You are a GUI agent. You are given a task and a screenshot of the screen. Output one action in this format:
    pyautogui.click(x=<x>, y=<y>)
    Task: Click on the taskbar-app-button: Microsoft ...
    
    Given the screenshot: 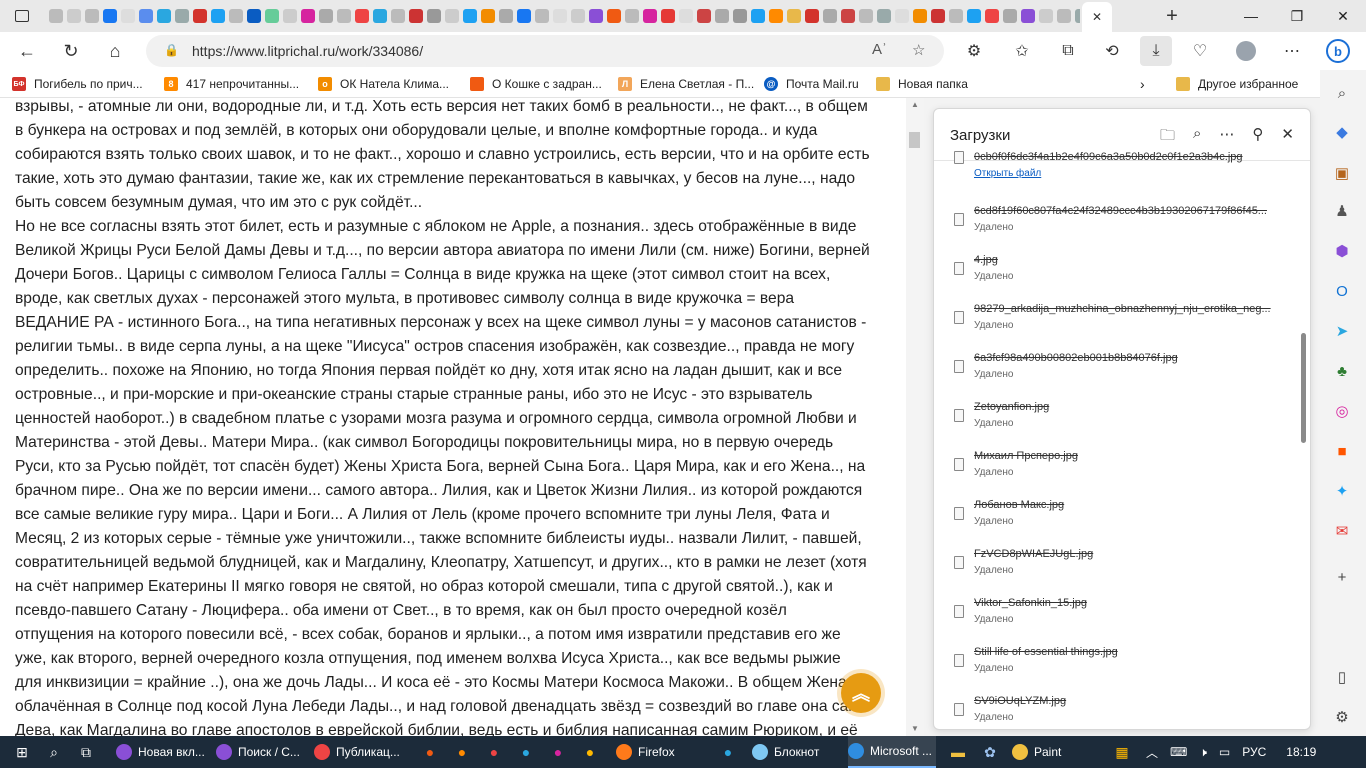 What is the action you would take?
    pyautogui.click(x=892, y=752)
    